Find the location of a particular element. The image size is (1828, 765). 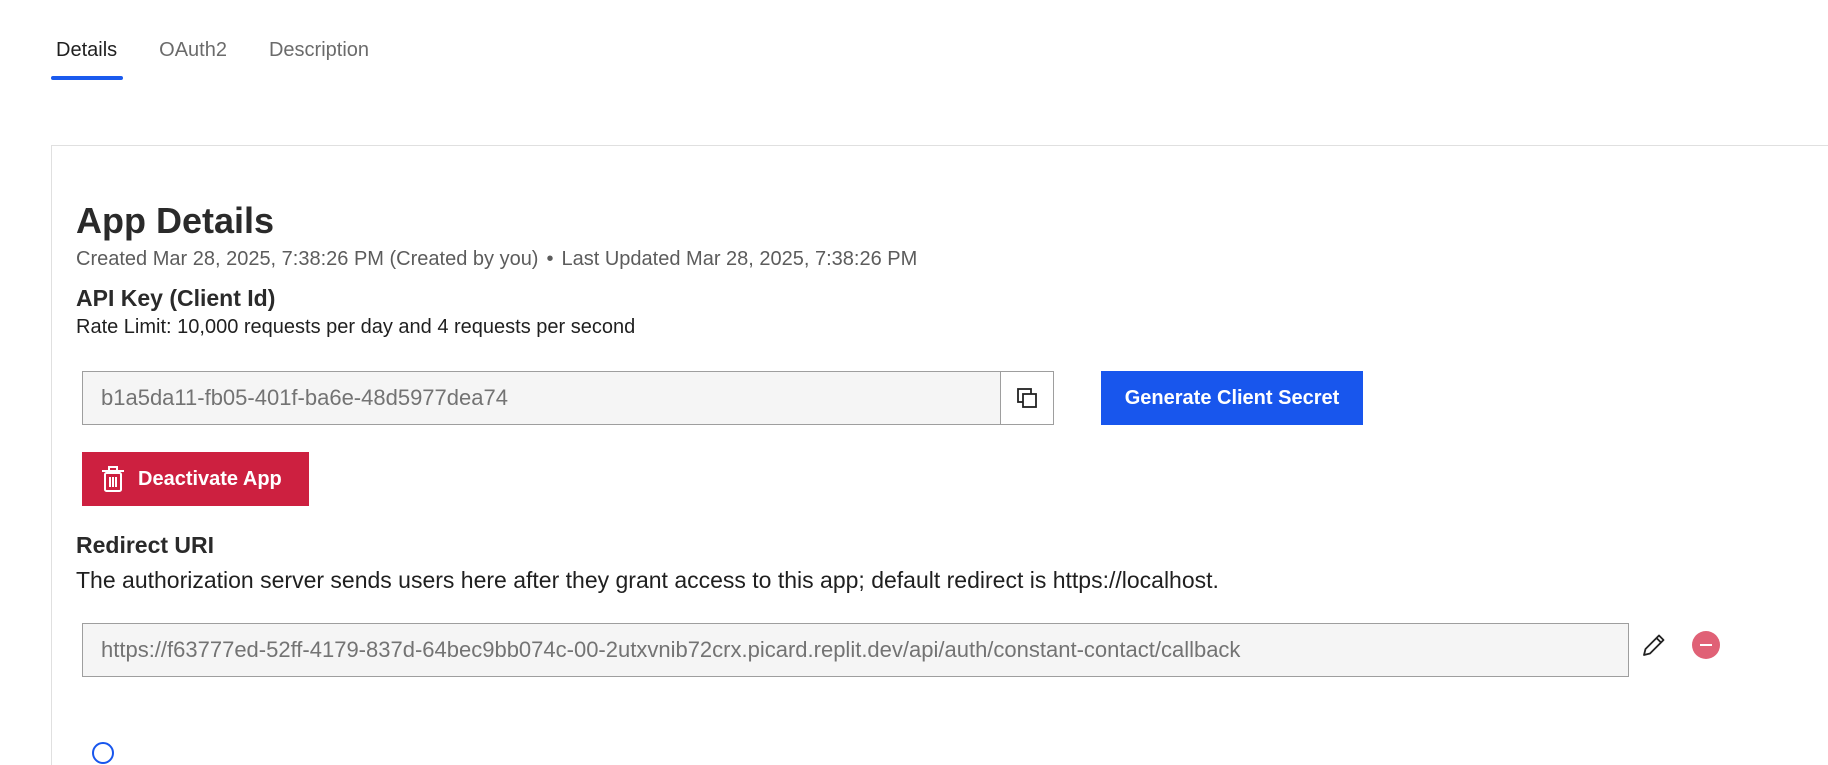

remove-redirect-button is located at coordinates (1706, 645).